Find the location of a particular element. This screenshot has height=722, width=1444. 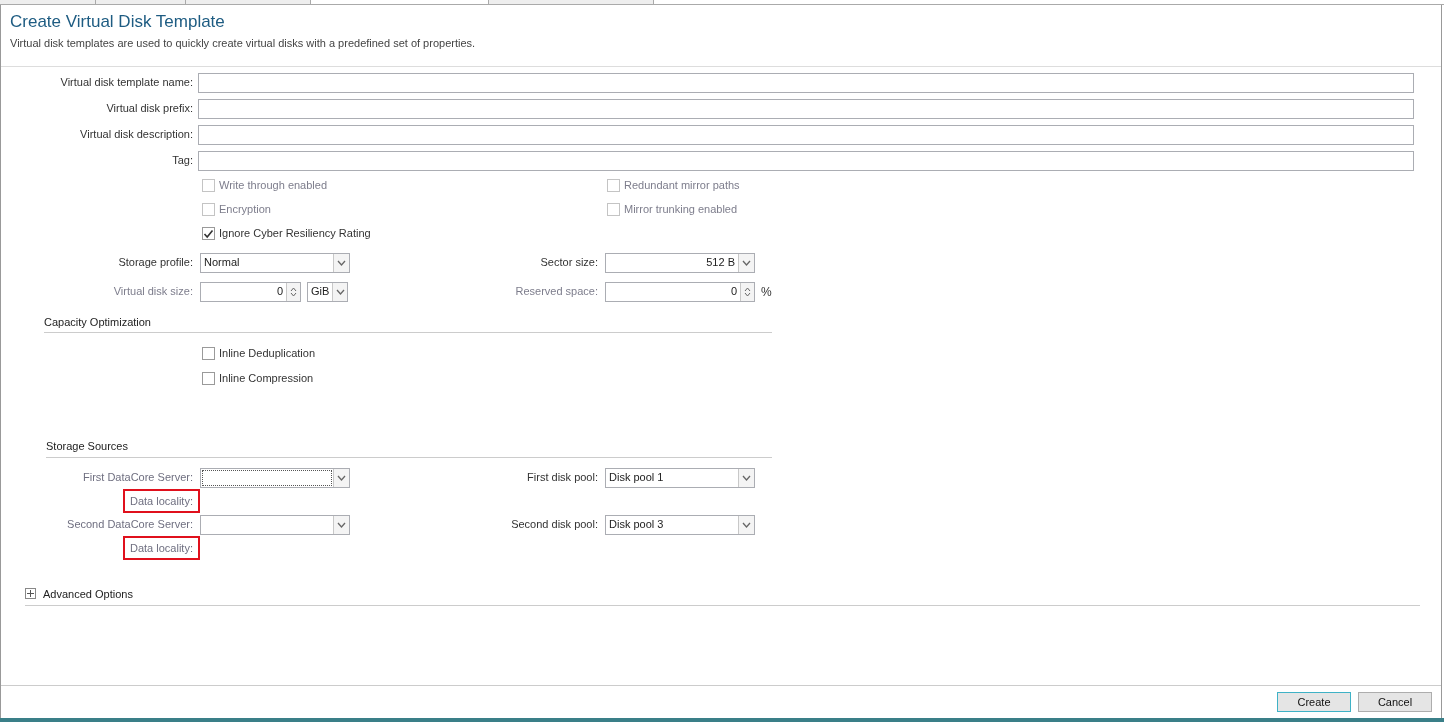

dropdown: 512 B is located at coordinates (680, 262).